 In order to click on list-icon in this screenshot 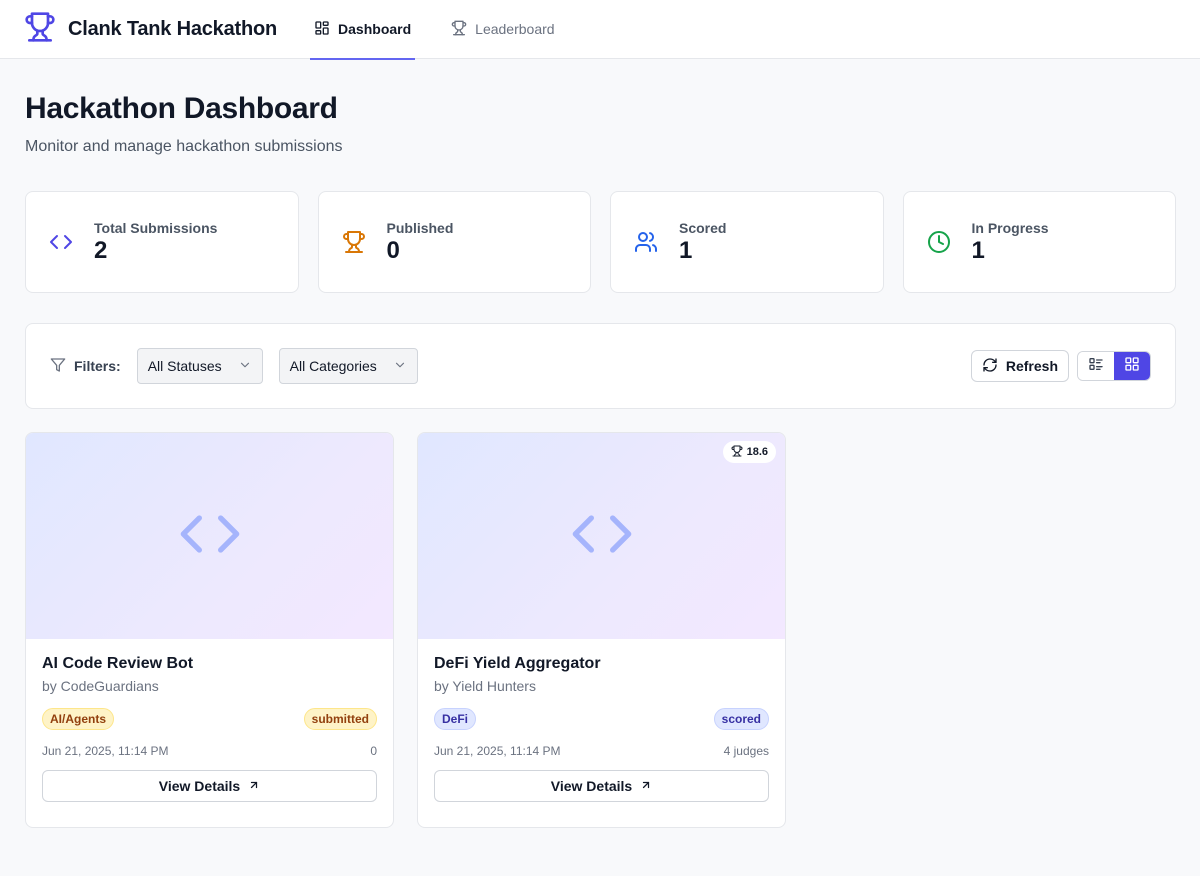, I will do `click(1096, 366)`.